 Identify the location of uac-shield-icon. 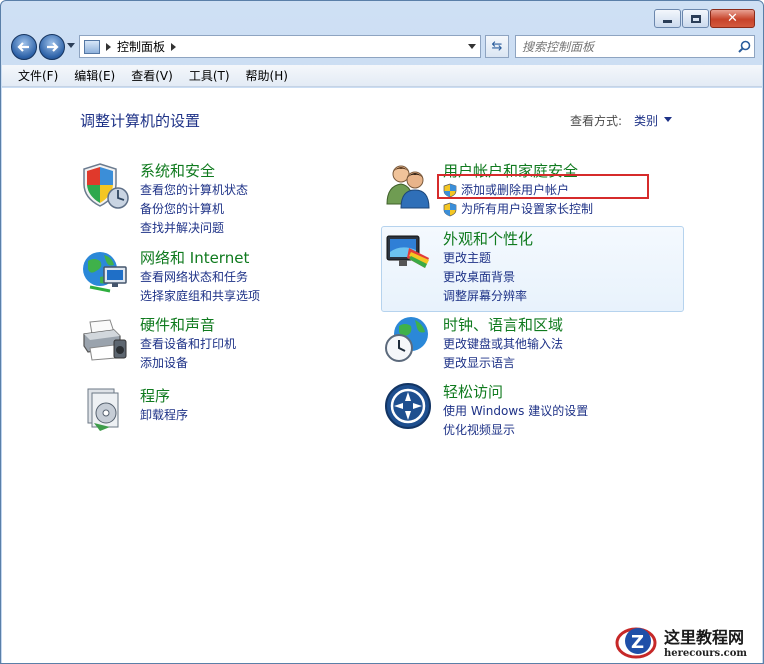
(450, 209).